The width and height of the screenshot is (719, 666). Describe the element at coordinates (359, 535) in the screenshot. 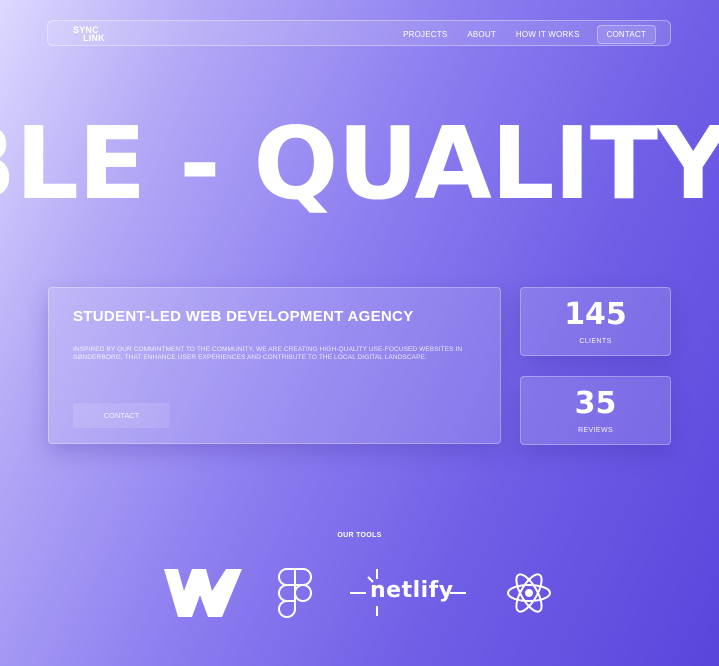

I see `tools-title: OUR TOOLS` at that location.